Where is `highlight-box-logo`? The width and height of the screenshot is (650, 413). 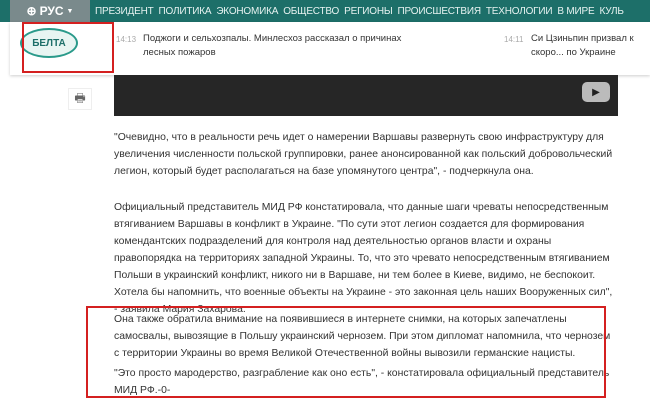 highlight-box-logo is located at coordinates (68, 47).